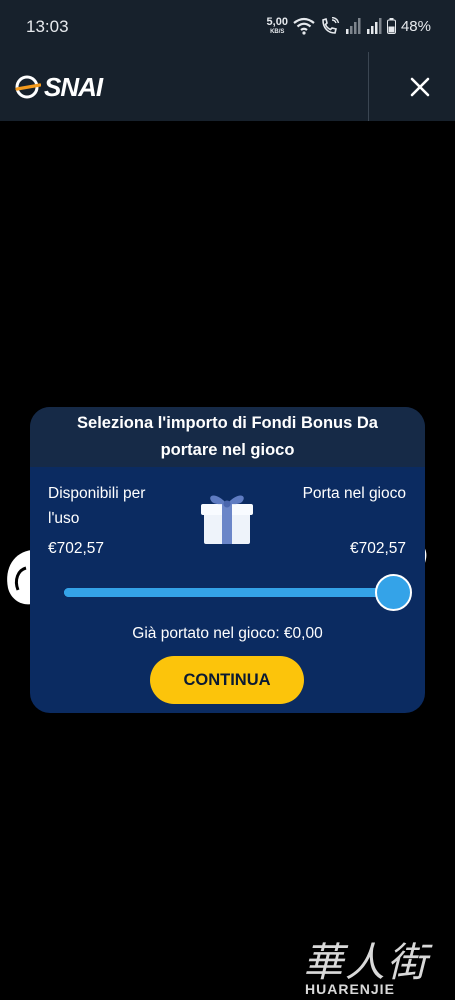 The height and width of the screenshot is (1000, 455). I want to click on logo-text: SNAI, so click(73, 86).